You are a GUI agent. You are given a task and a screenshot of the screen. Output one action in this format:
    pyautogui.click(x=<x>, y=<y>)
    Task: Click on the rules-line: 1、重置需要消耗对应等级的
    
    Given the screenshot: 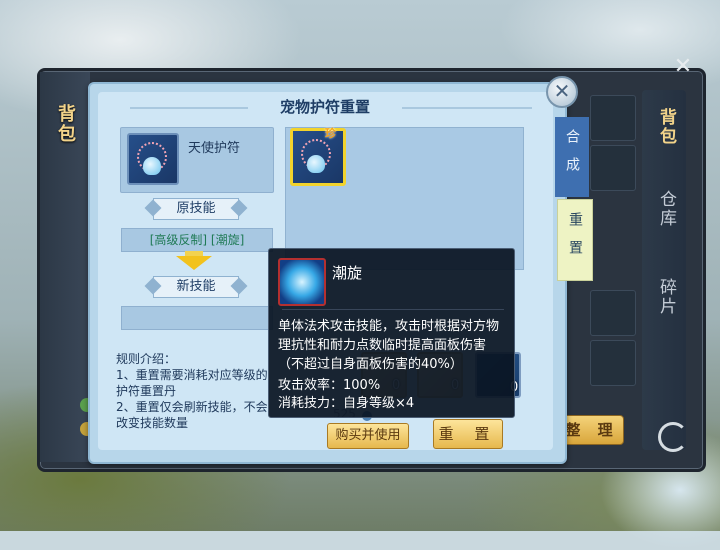 What is the action you would take?
    pyautogui.click(x=192, y=375)
    